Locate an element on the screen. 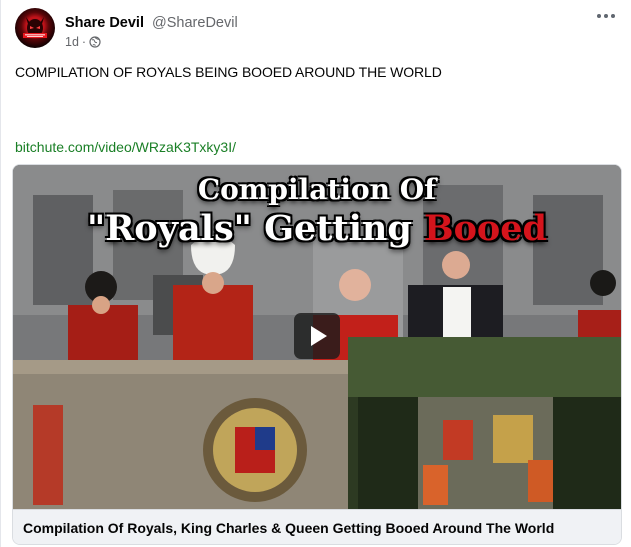  thumbnail-title-line2: "Royals" Getting Booed is located at coordinates (317, 229).